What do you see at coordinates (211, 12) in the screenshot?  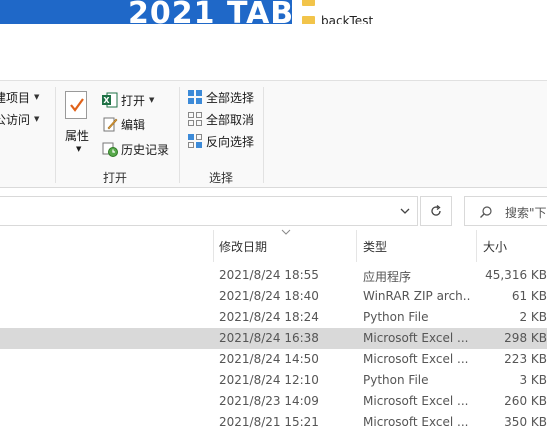 I see `desktop-banner-text: 2021 TAB` at bounding box center [211, 12].